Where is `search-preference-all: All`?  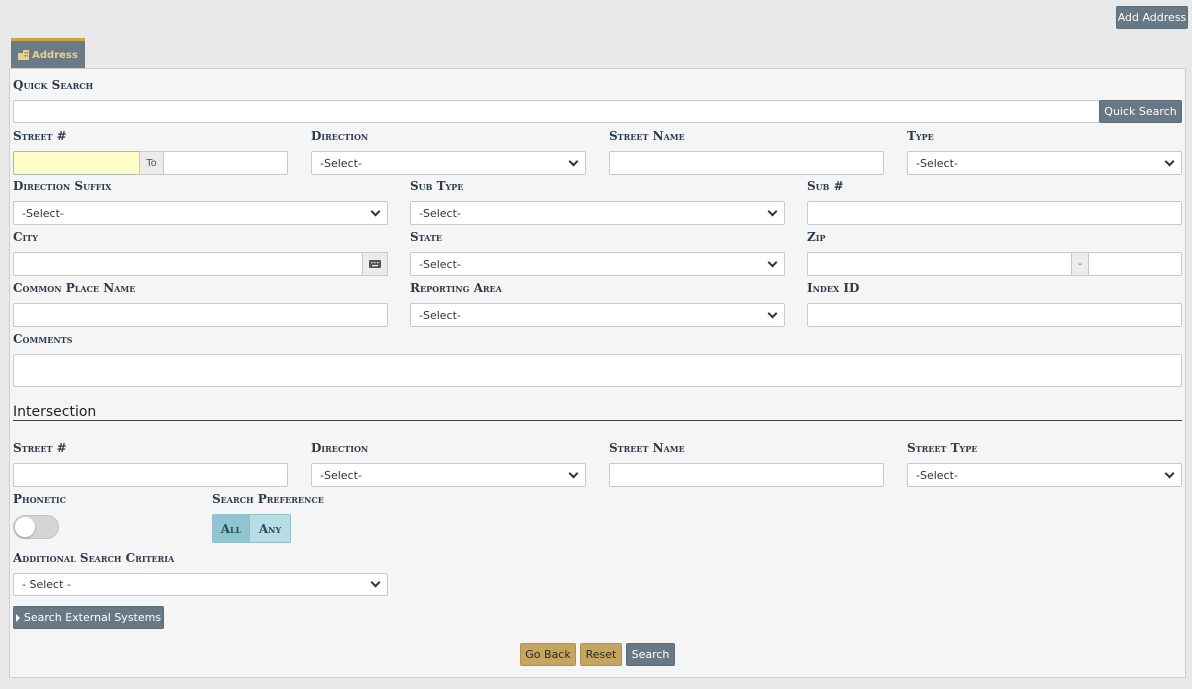
search-preference-all: All is located at coordinates (231, 528).